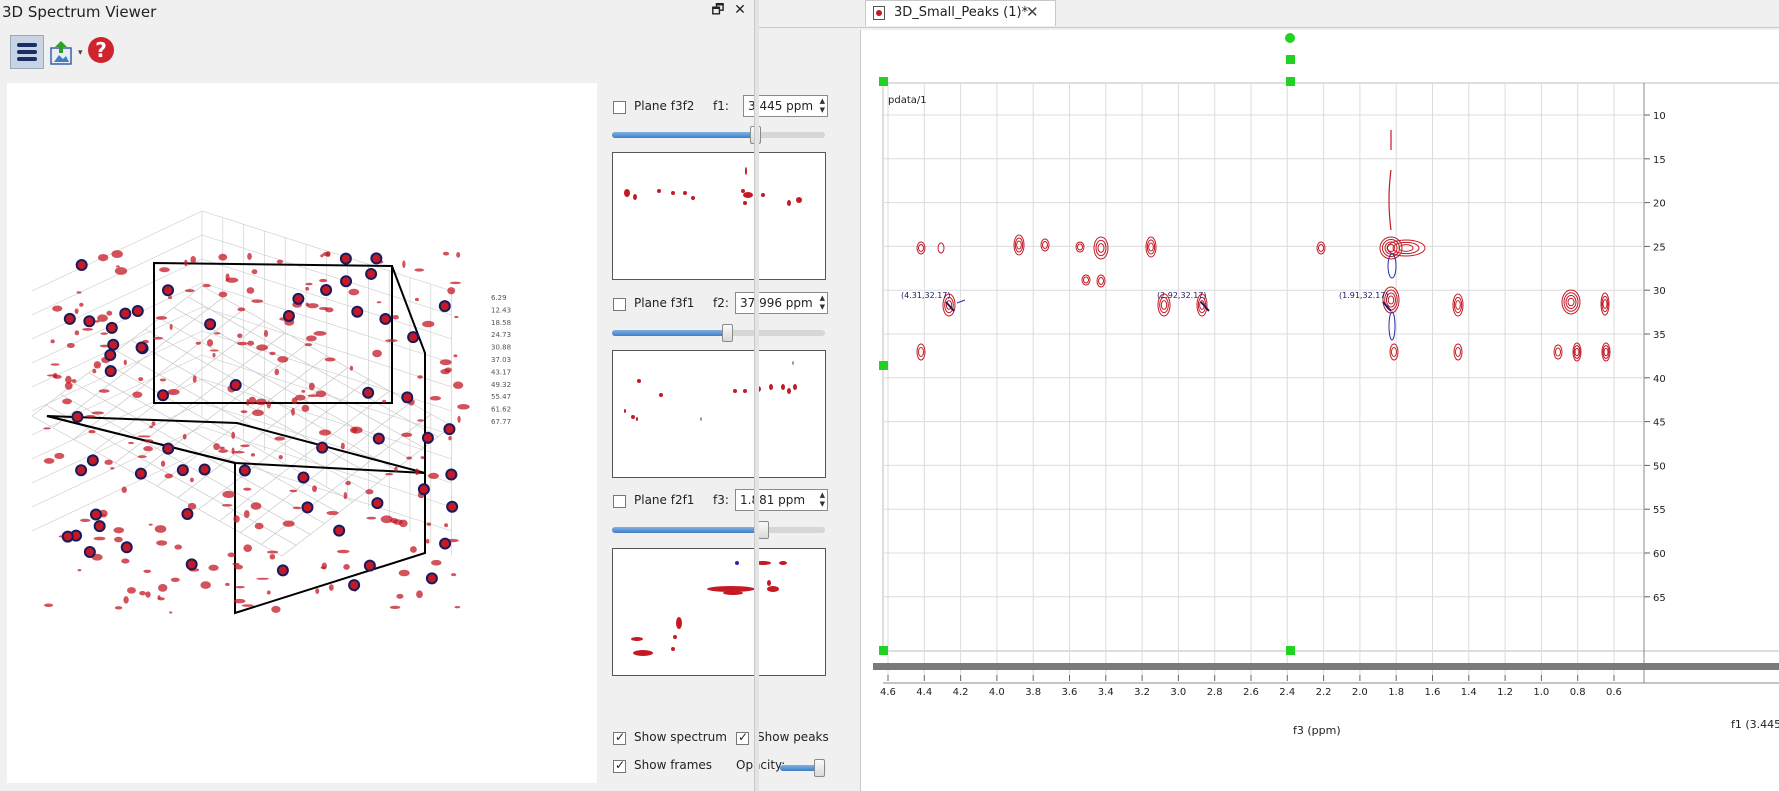 The image size is (1779, 791). Describe the element at coordinates (619, 304) in the screenshot. I see `plane-f3f1-checkbox` at that location.